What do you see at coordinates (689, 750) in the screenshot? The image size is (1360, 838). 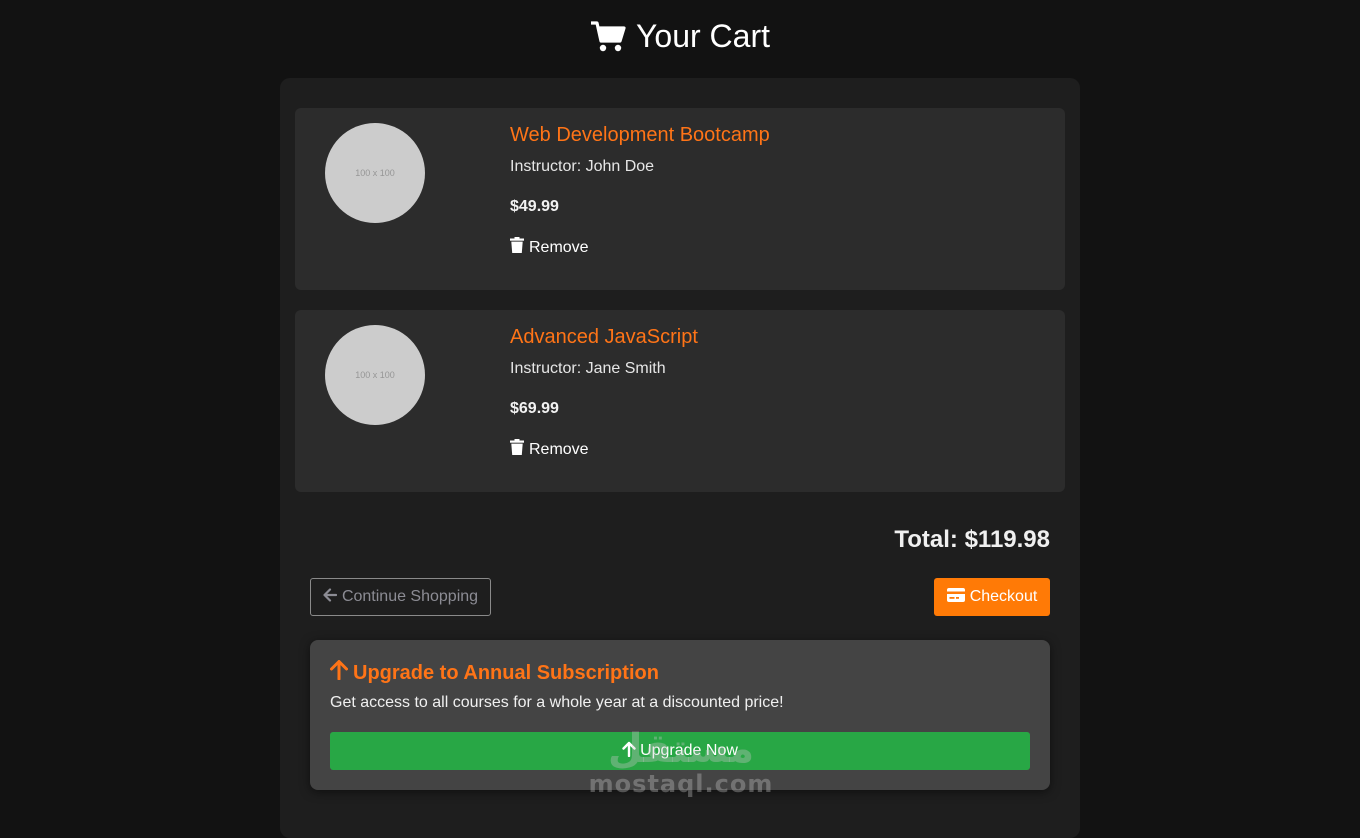 I see `upgrade-now-label: Upgrade Now` at bounding box center [689, 750].